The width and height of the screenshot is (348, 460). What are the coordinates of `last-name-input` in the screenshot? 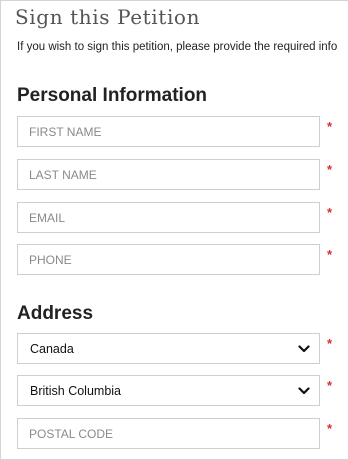 It's located at (168, 174).